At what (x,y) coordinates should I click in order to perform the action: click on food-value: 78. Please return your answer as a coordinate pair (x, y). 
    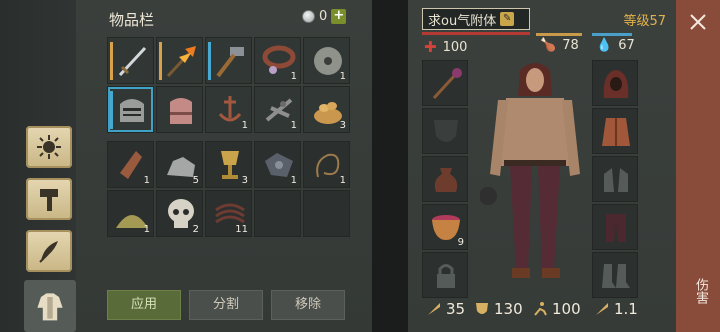
    Looking at the image, I should click on (570, 45).